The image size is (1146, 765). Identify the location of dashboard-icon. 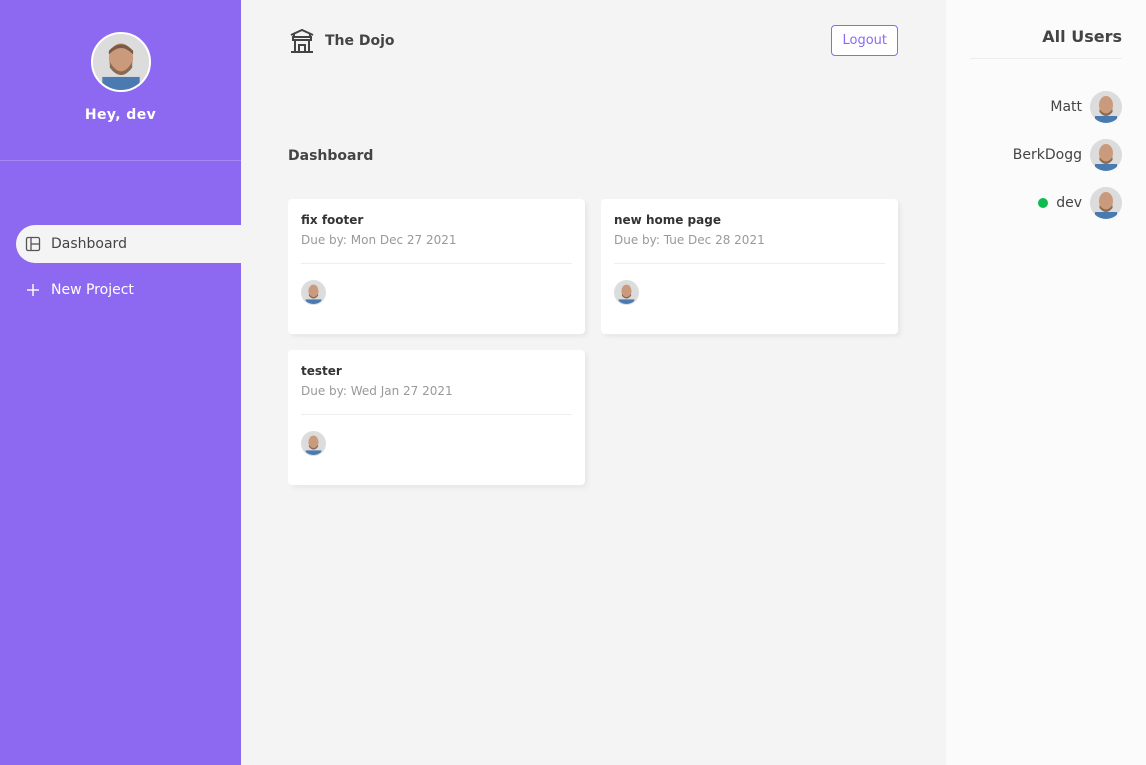
(33, 244).